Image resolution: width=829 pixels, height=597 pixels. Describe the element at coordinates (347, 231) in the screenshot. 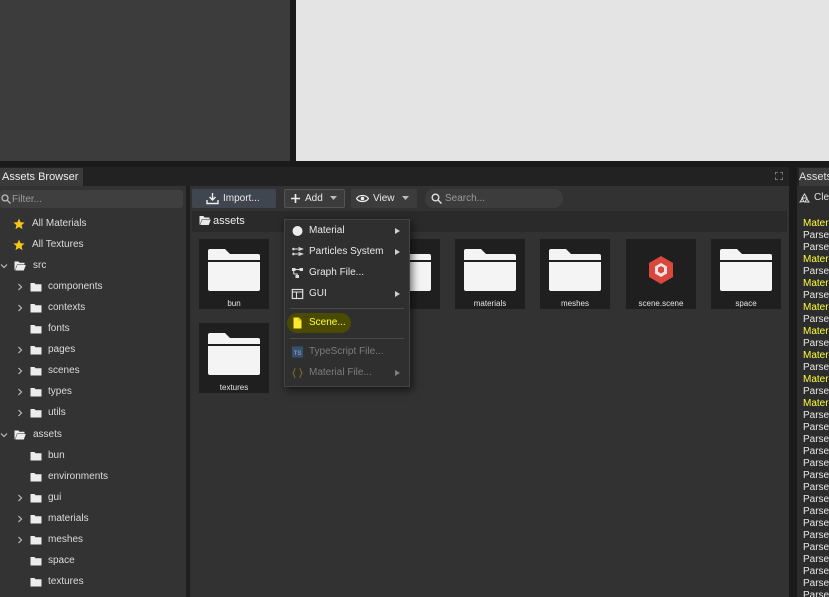

I see `menu-item-material: Material` at that location.